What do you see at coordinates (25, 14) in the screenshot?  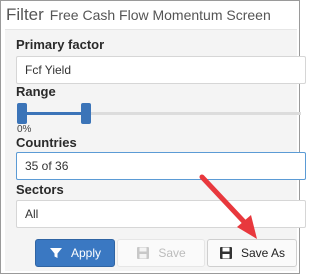 I see `window-title: Filter` at bounding box center [25, 14].